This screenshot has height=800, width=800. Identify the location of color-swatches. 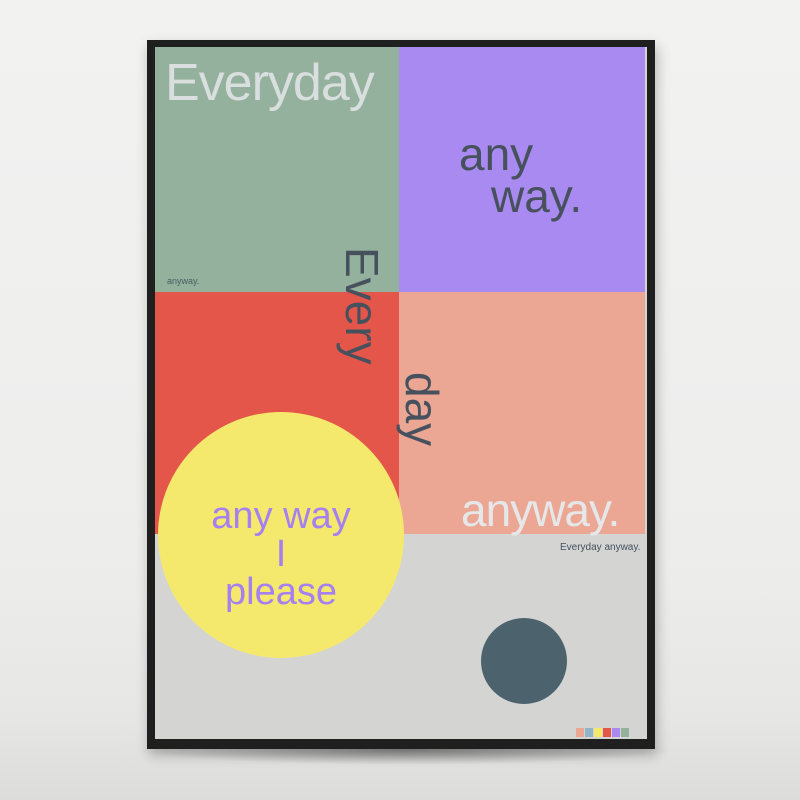
(603, 732).